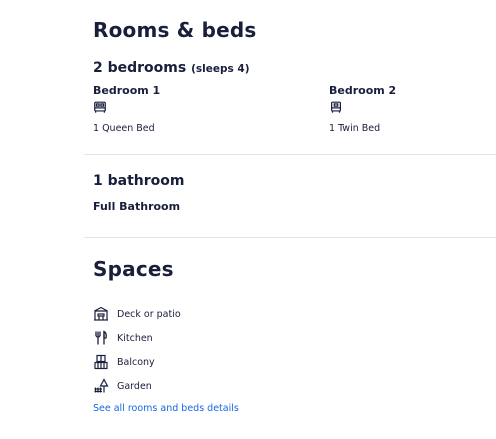  What do you see at coordinates (126, 109) in the screenshot?
I see `bedroom-card: Bedroom 1 1 Queen Bed` at bounding box center [126, 109].